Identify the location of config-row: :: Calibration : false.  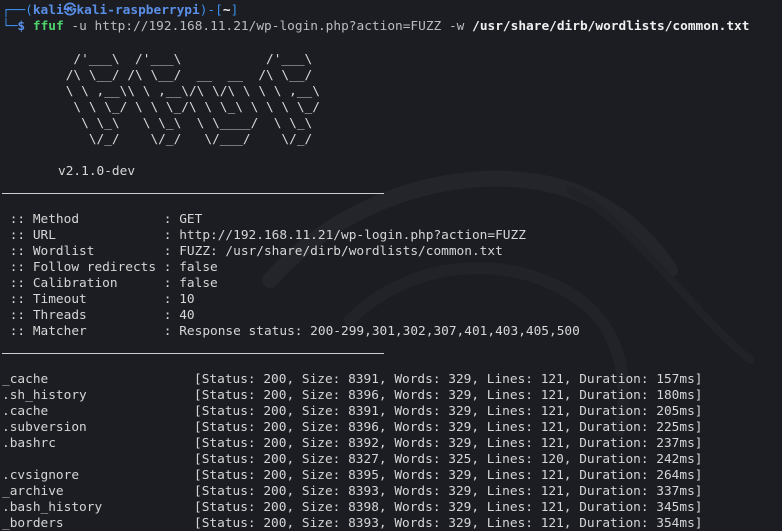
(110, 284).